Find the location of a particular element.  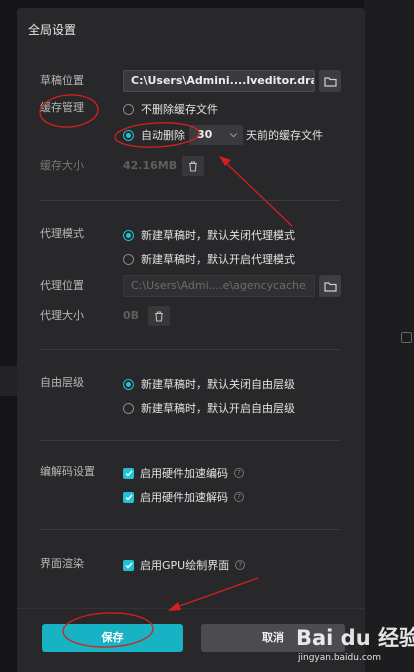

draft-location-label: 草稿位置 is located at coordinates (62, 80).